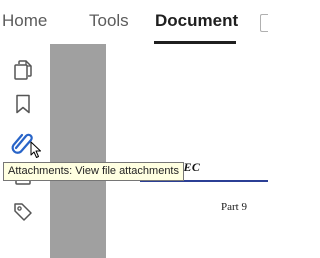 Image resolution: width=320 pixels, height=258 pixels. I want to click on mouse-cursor-icon, so click(35, 149).